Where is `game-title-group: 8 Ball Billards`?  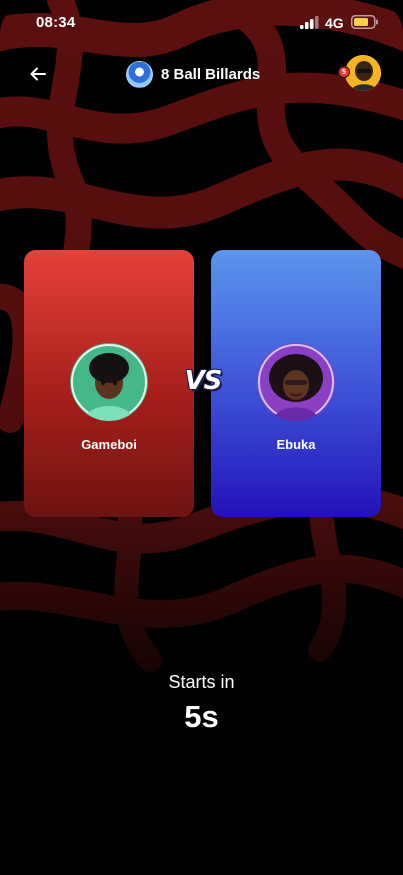 game-title-group: 8 Ball Billards is located at coordinates (193, 74).